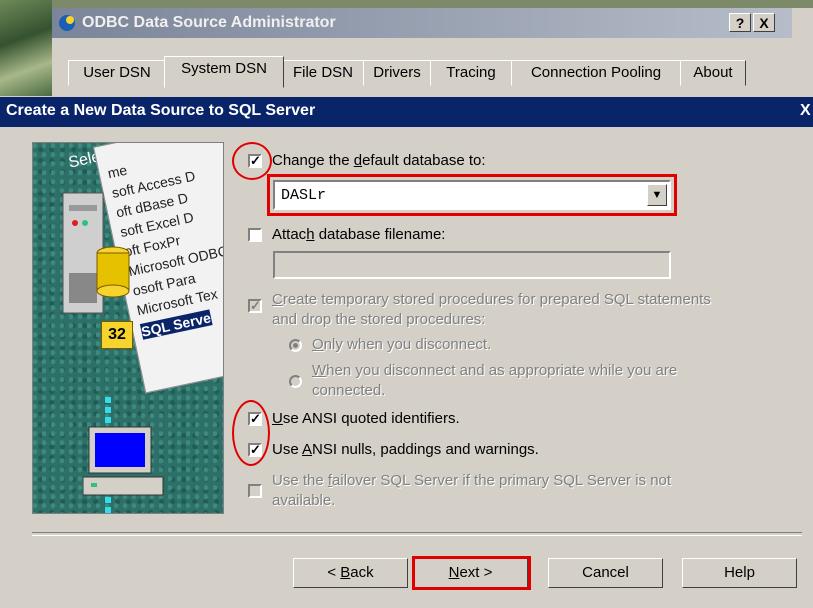 Image resolution: width=813 pixels, height=608 pixels. What do you see at coordinates (713, 73) in the screenshot?
I see `tab-about: About` at bounding box center [713, 73].